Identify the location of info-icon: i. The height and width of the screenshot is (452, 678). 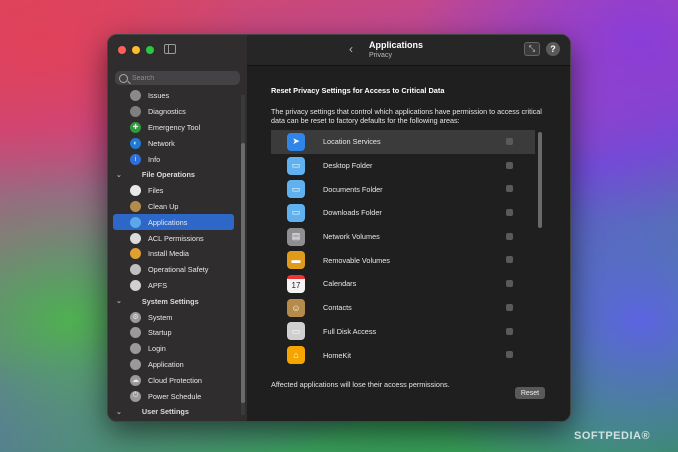
(135, 159).